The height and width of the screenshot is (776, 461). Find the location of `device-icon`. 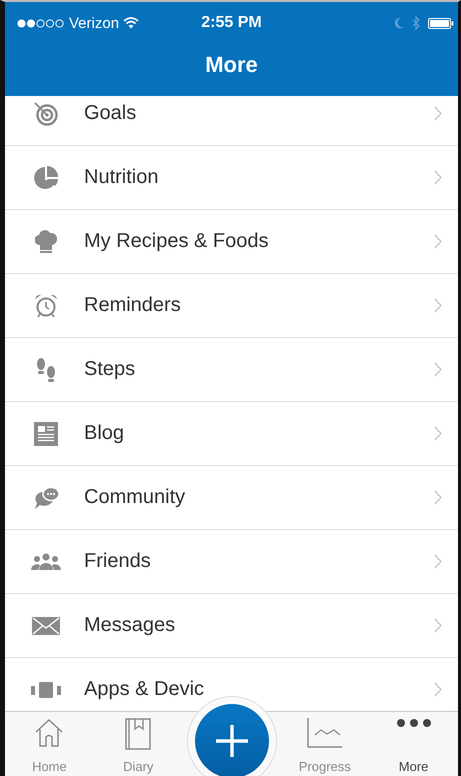

device-icon is located at coordinates (46, 689).